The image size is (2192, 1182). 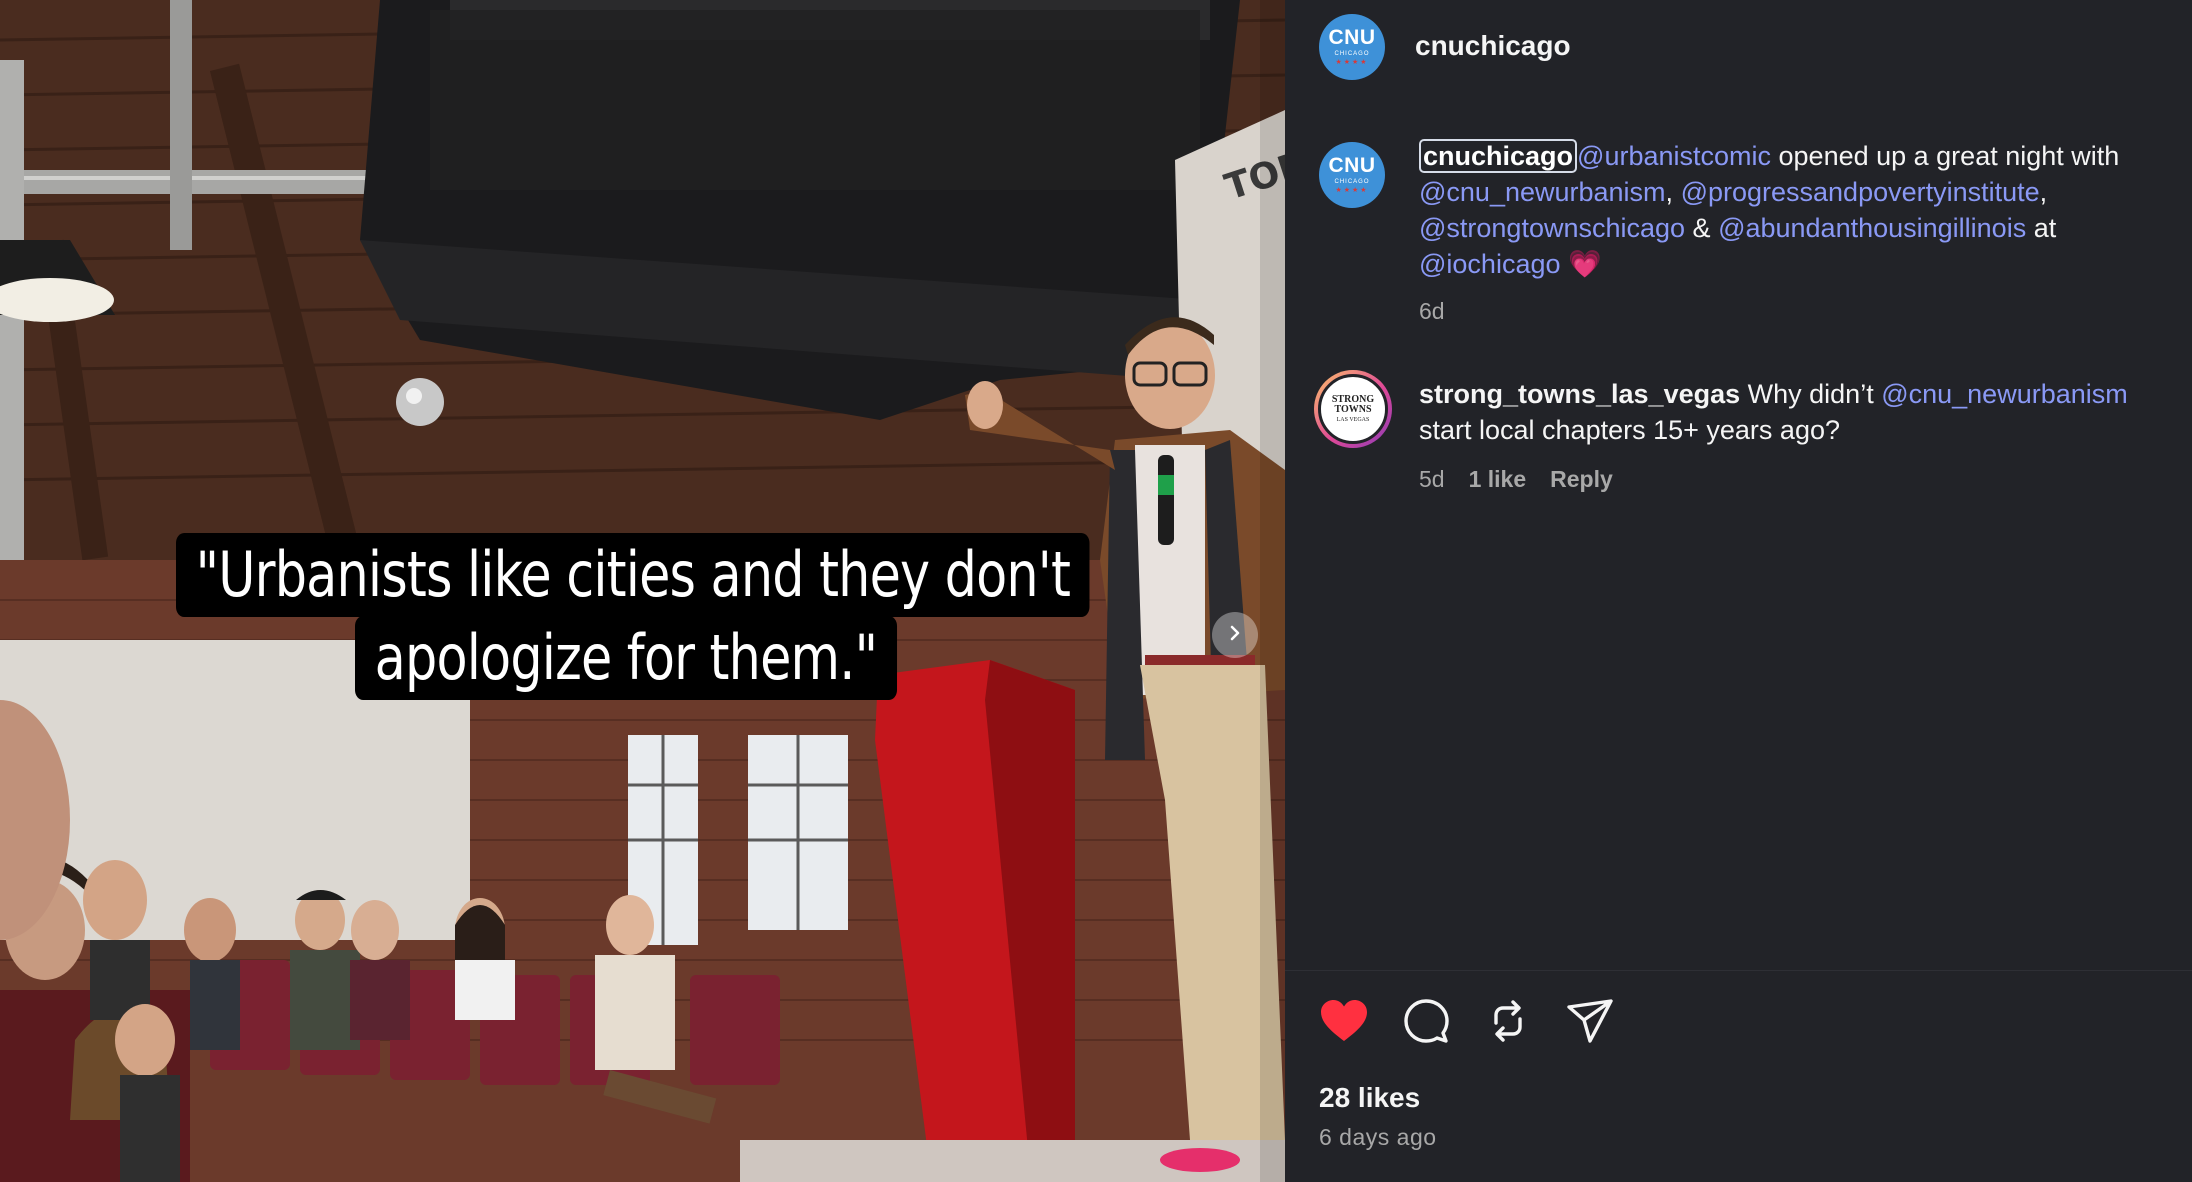 I want to click on share-button, so click(x=1590, y=1023).